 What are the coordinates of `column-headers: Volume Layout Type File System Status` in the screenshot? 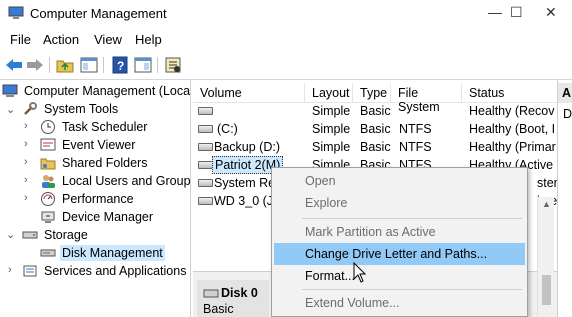 It's located at (375, 98).